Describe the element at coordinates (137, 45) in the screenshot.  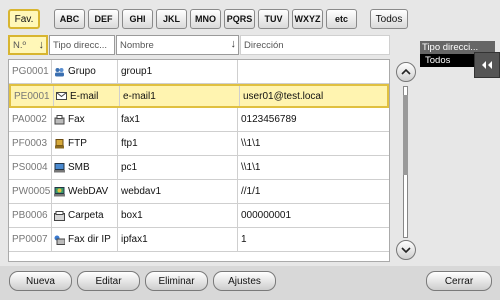
I see `column-header-name-label: Nombre` at that location.